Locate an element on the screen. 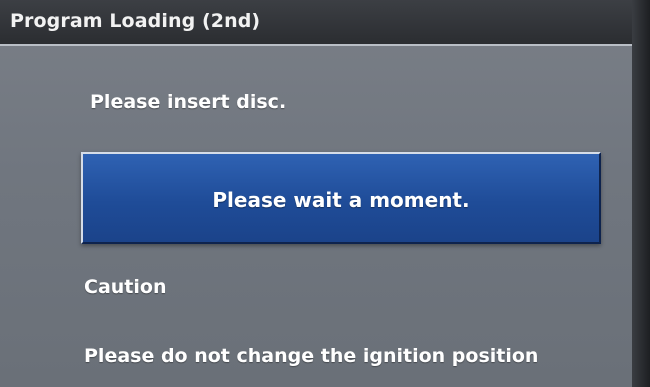 The width and height of the screenshot is (650, 387). insert-disc-message: Please insert disc. is located at coordinates (188, 102).